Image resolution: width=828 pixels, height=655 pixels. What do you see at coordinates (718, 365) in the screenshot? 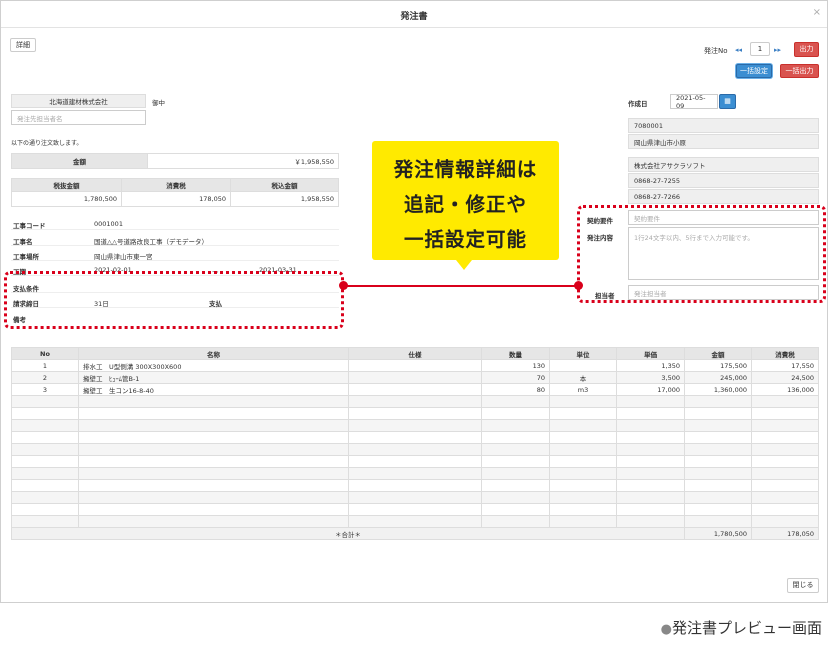
I see `cell-amount: 175,500` at bounding box center [718, 365].